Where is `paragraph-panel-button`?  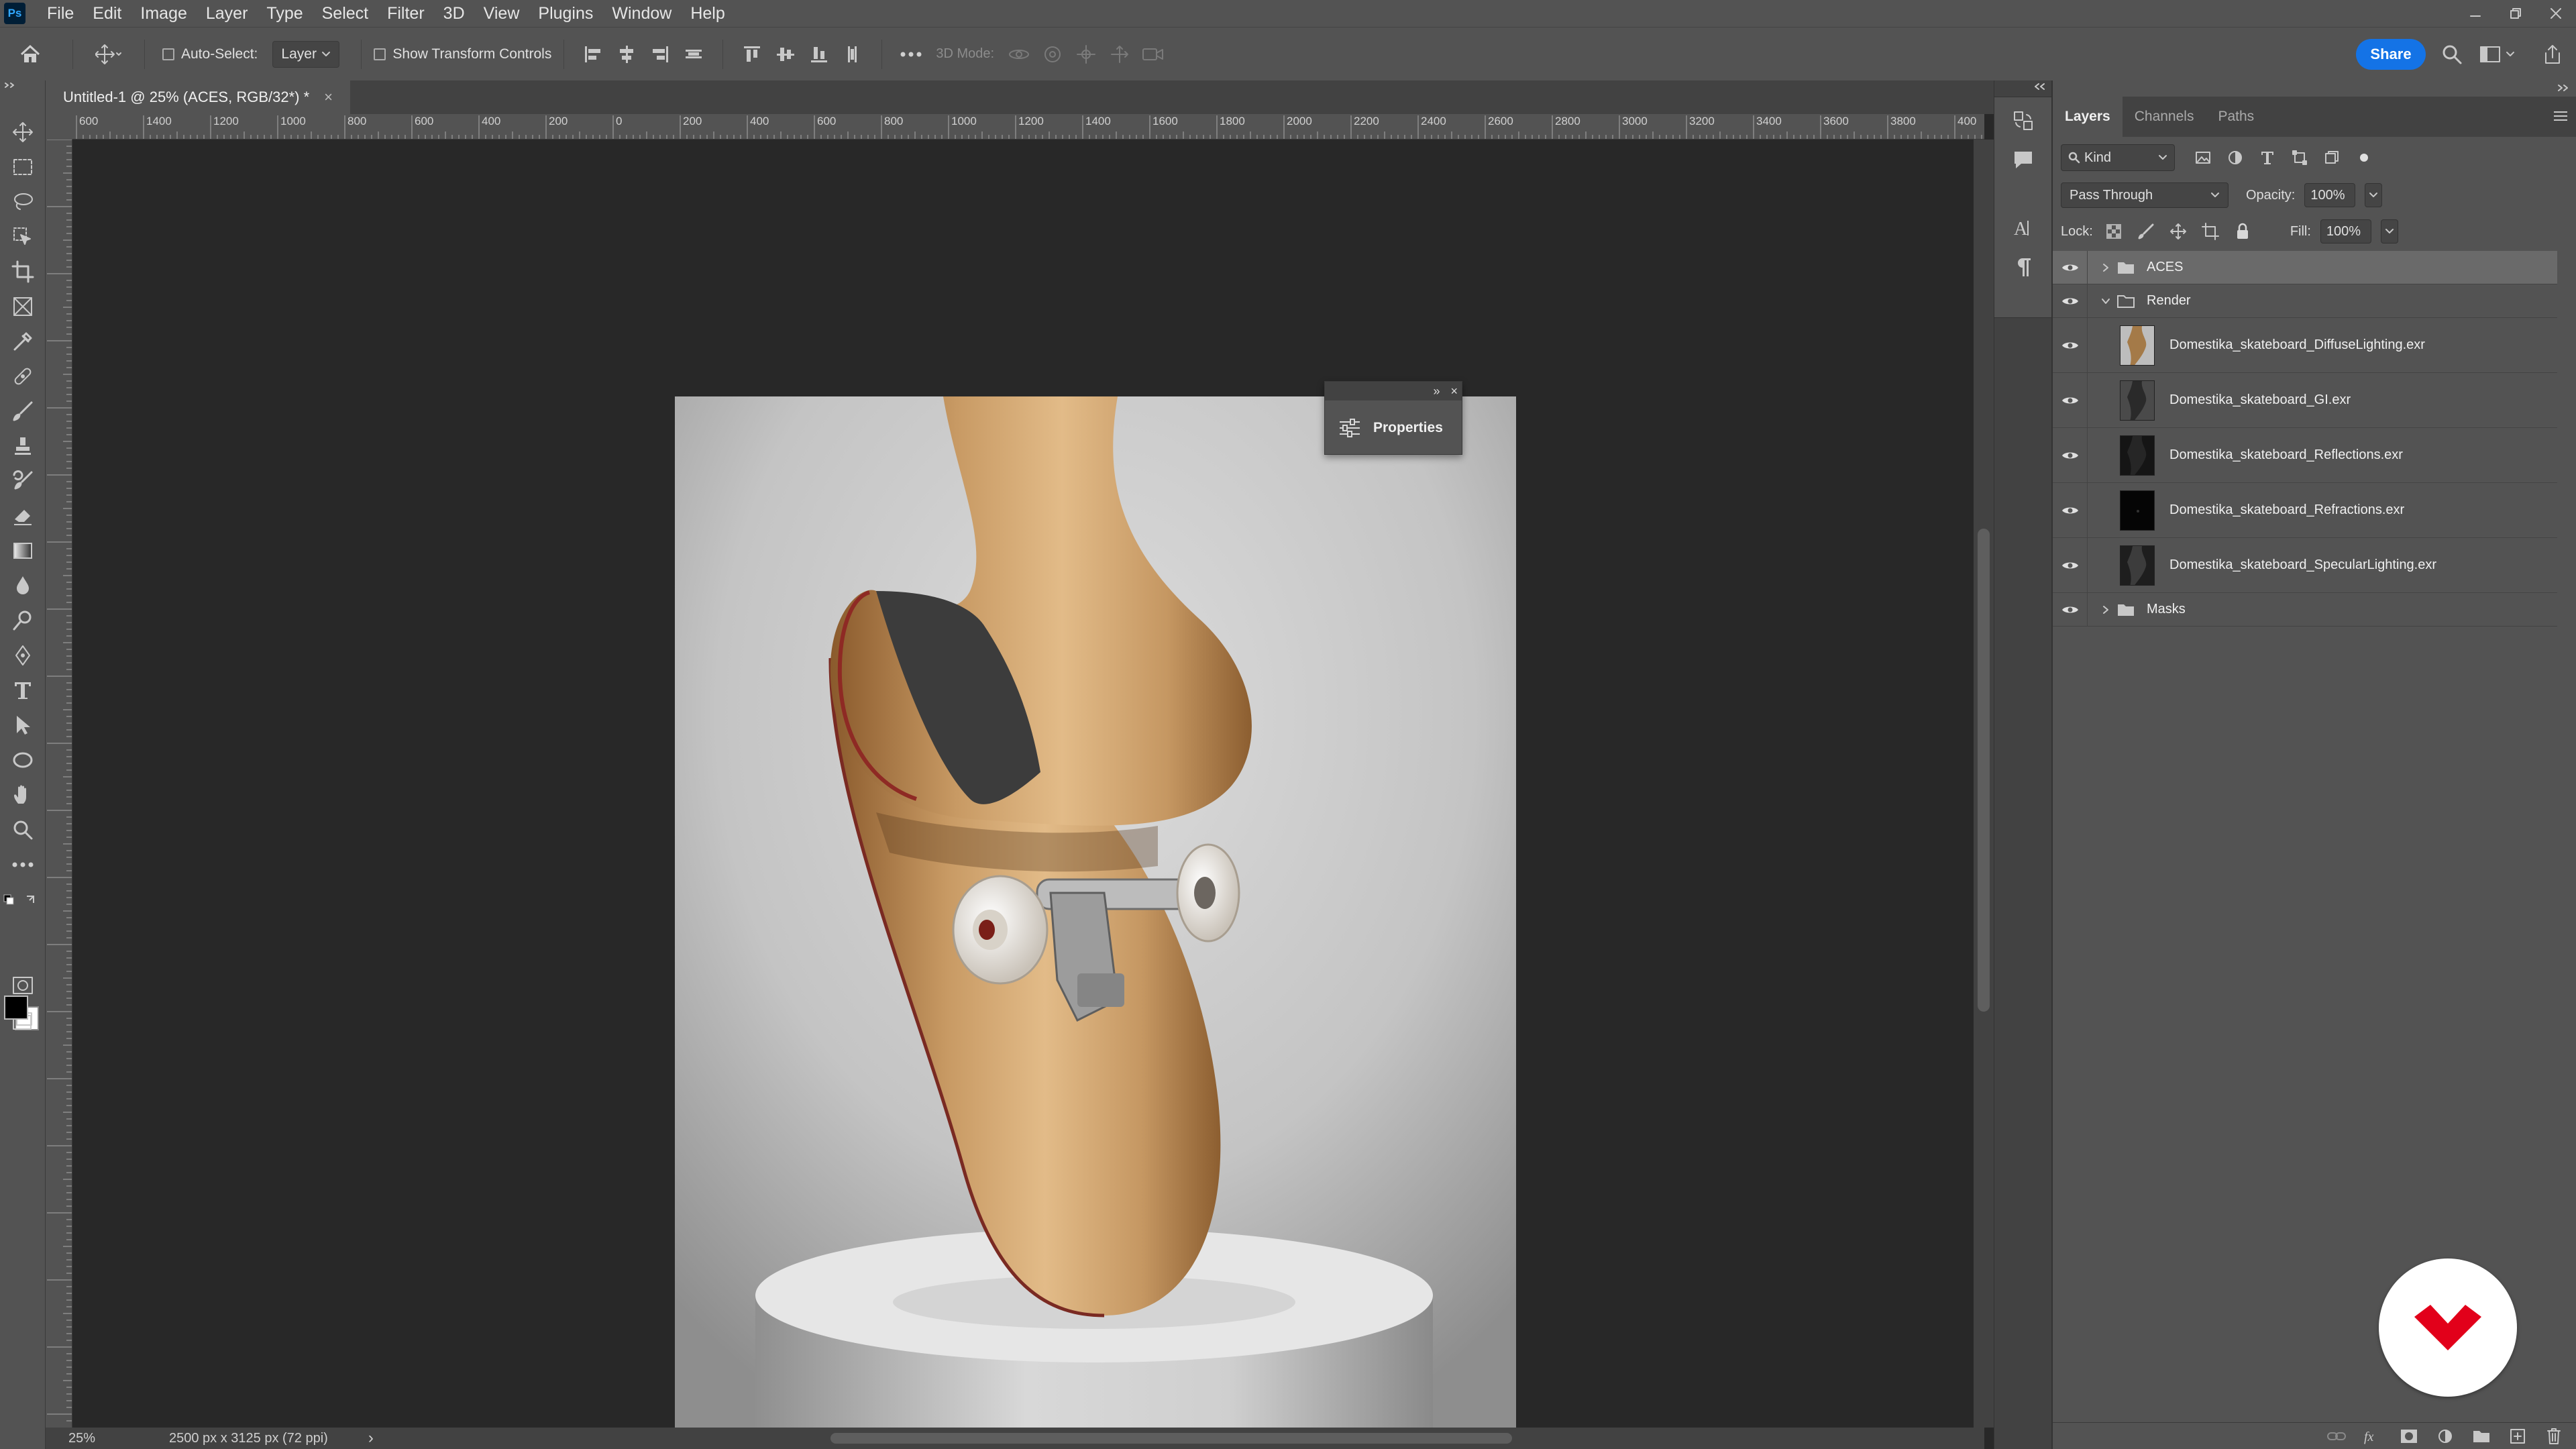
paragraph-panel-button is located at coordinates (2023, 267).